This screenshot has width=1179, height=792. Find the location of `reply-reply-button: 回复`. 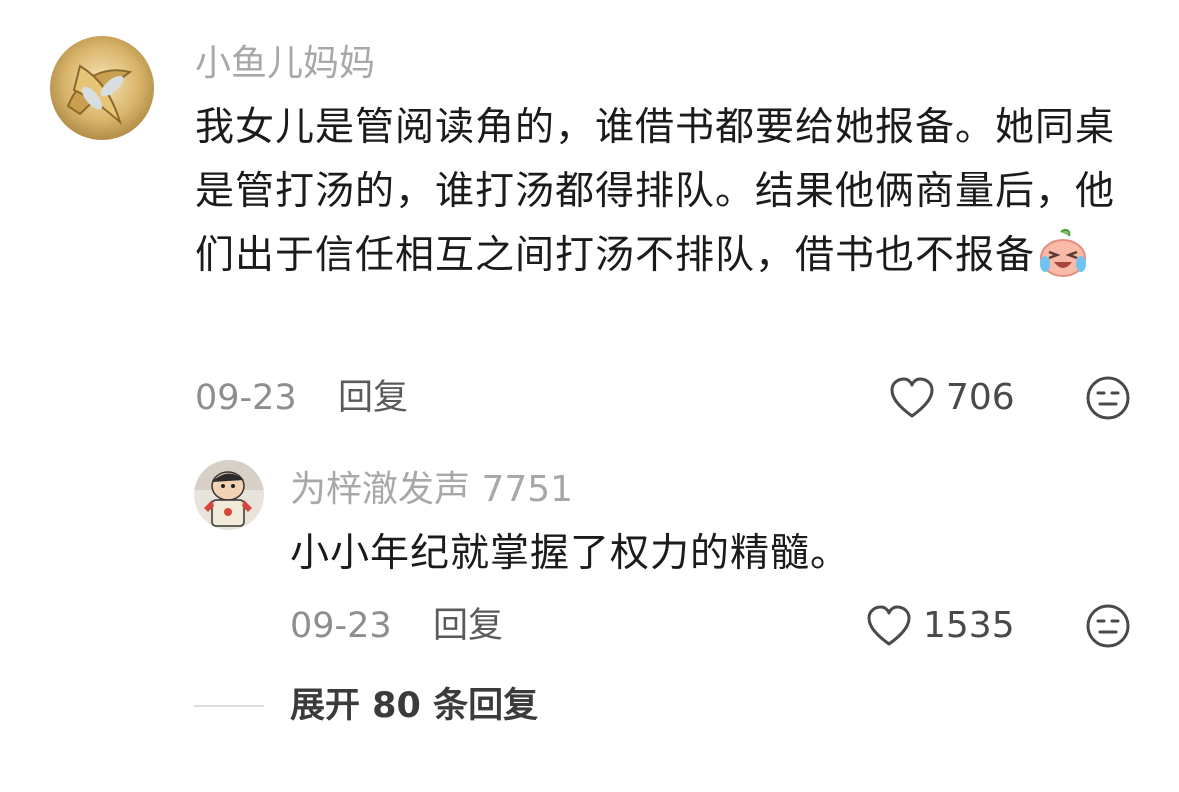

reply-reply-button: 回复 is located at coordinates (468, 626).